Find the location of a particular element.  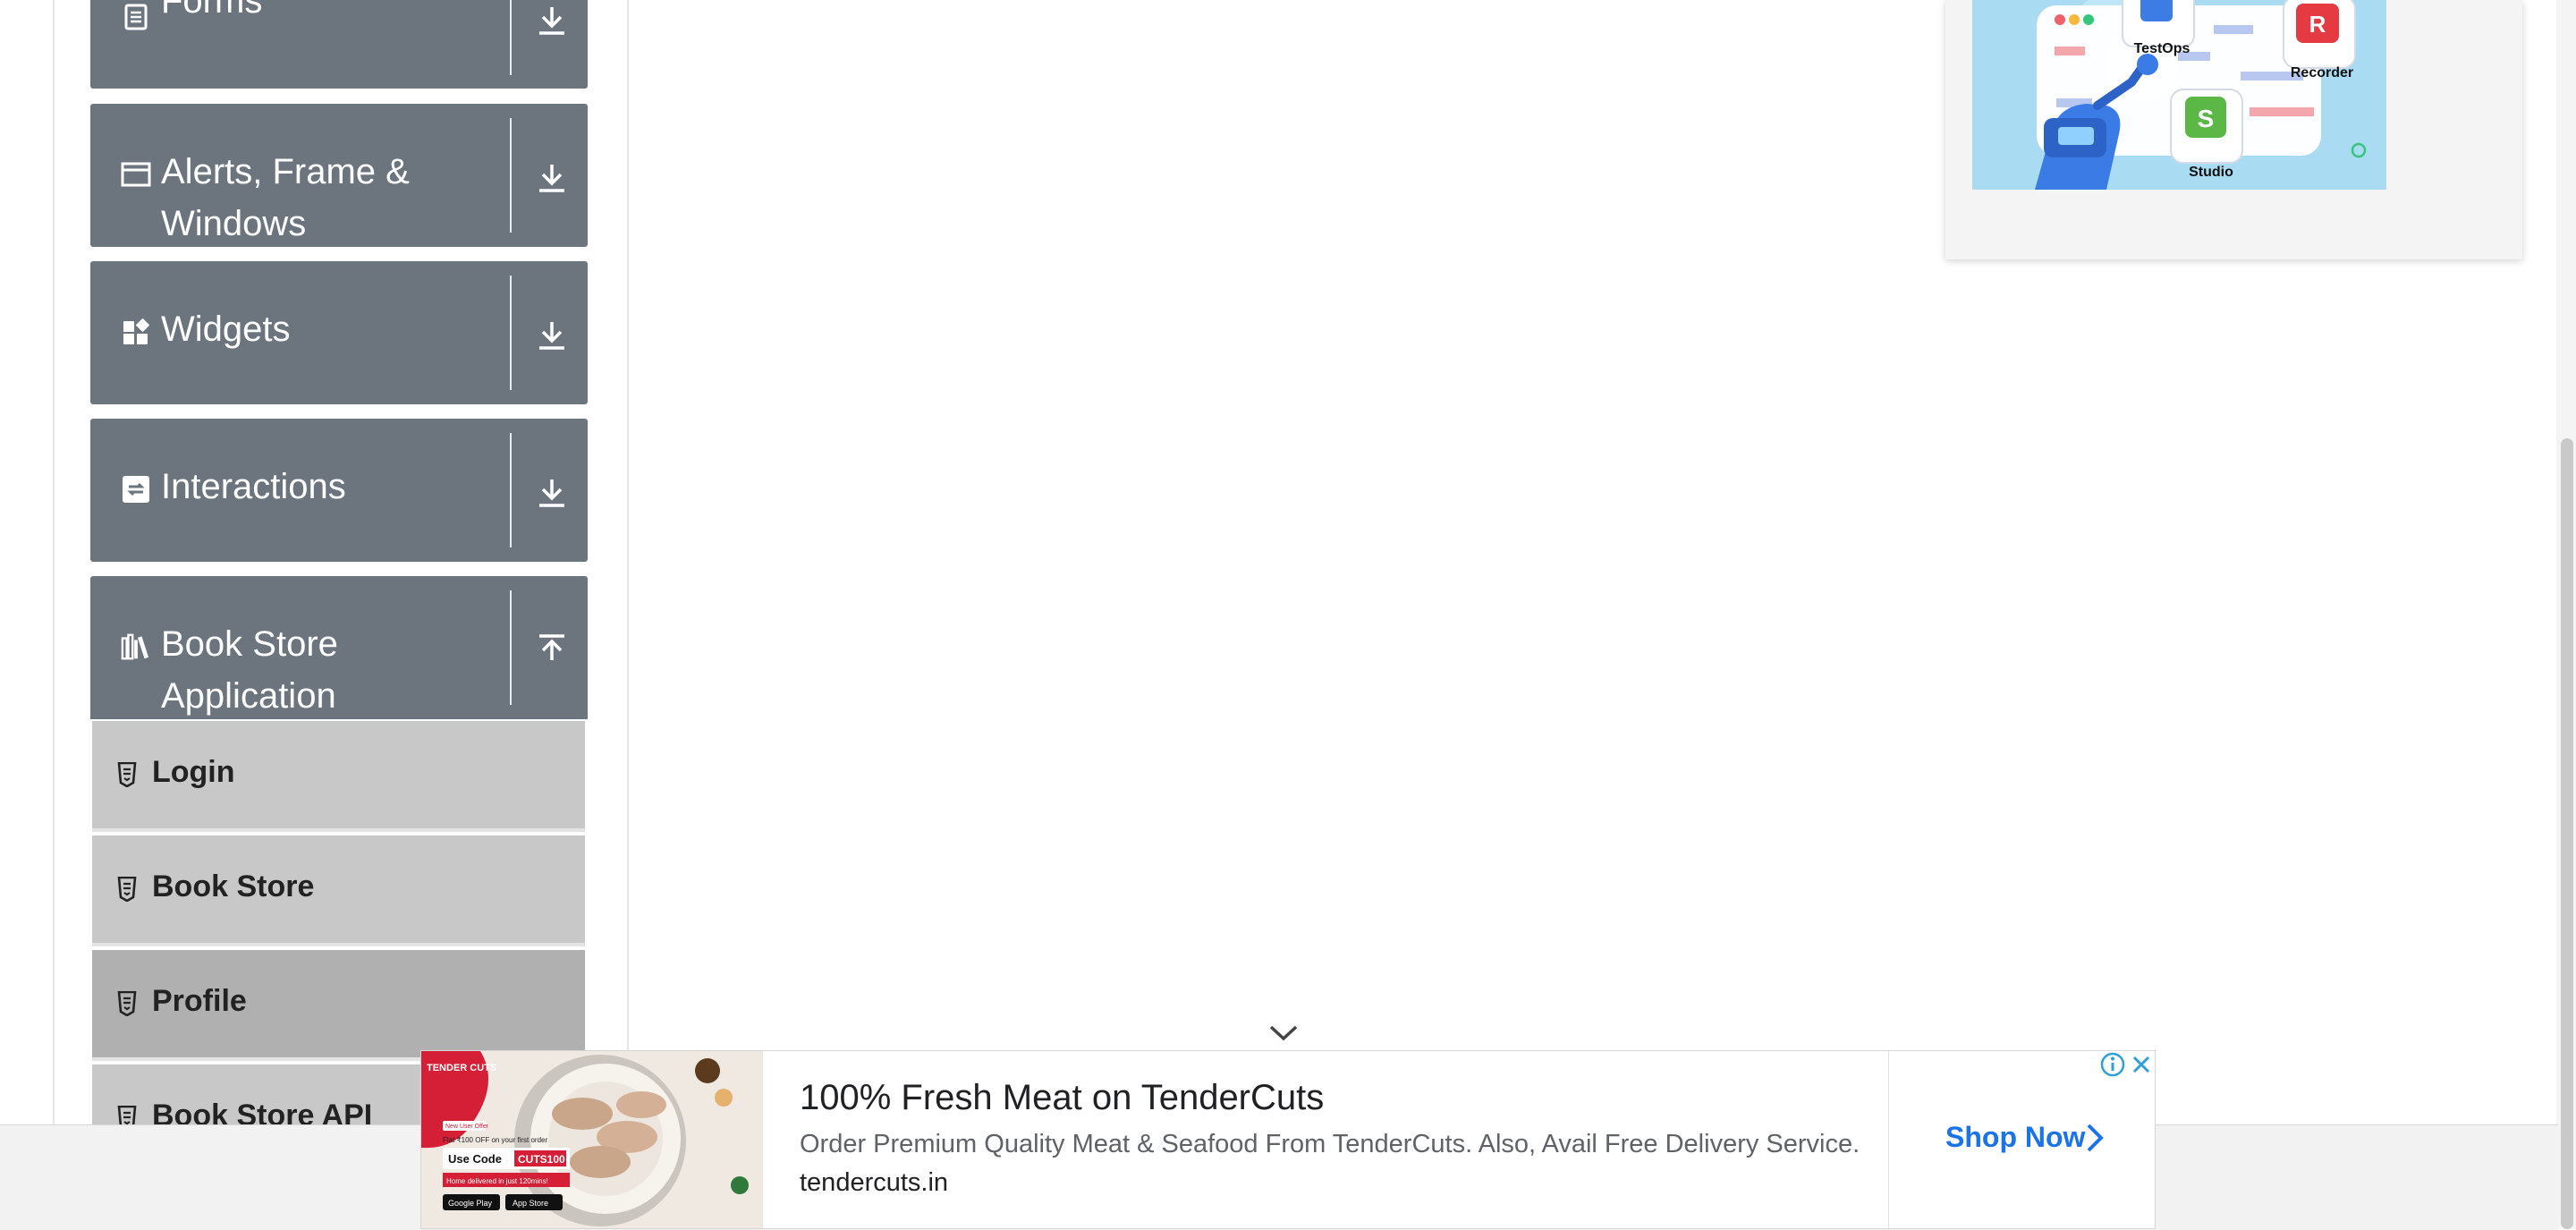

promo-labels: TestOps Recorder Studio is located at coordinates (2244, 110).